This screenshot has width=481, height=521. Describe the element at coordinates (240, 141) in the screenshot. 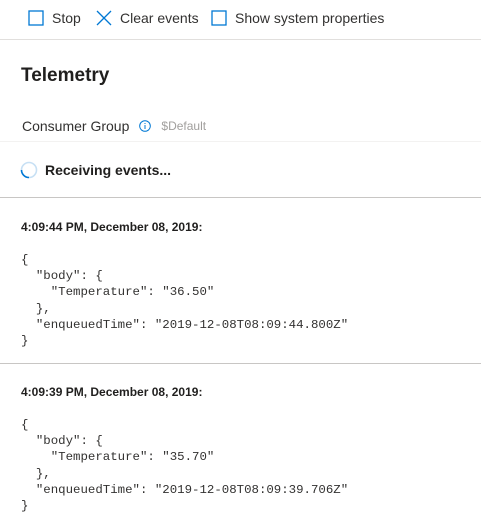

I see `consumer-group-divider` at that location.